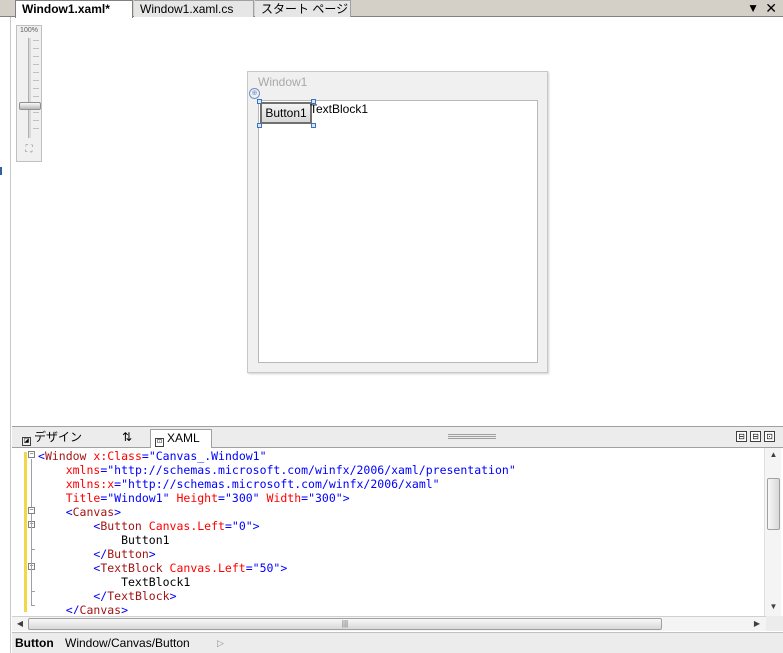 Image resolution: width=783 pixels, height=653 pixels. What do you see at coordinates (259, 101) in the screenshot?
I see `resize-handle-top-left` at bounding box center [259, 101].